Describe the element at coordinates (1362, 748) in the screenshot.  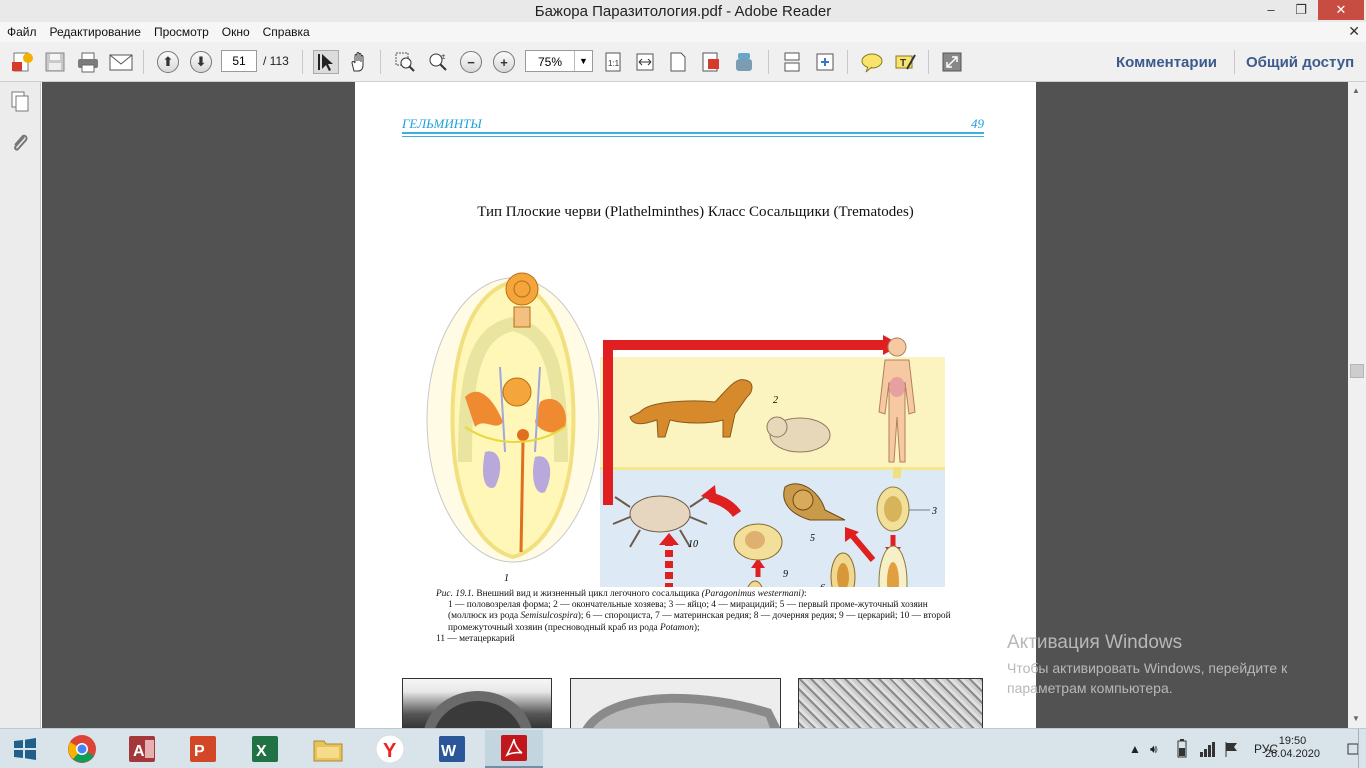
I see `show-desktop-button` at that location.